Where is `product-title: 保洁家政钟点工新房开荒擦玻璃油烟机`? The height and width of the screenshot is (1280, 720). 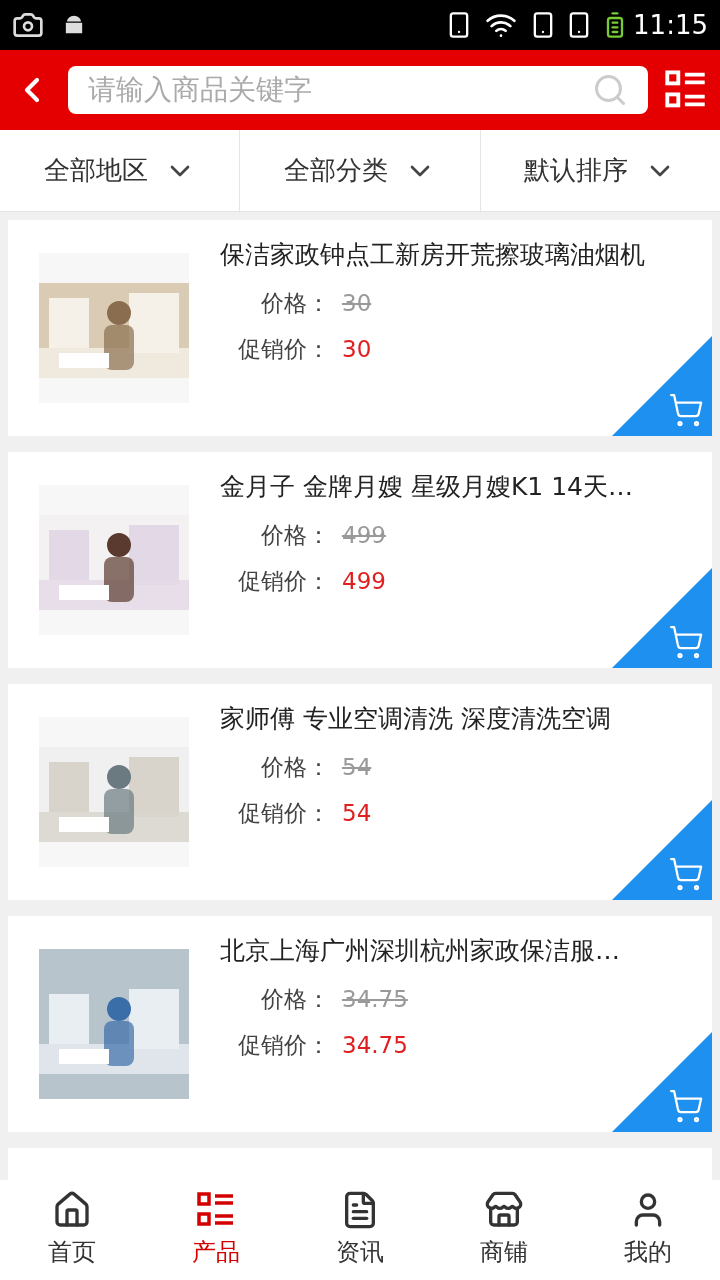
product-title: 保洁家政钟点工新房开荒擦玻璃油烟机 is located at coordinates (433, 255).